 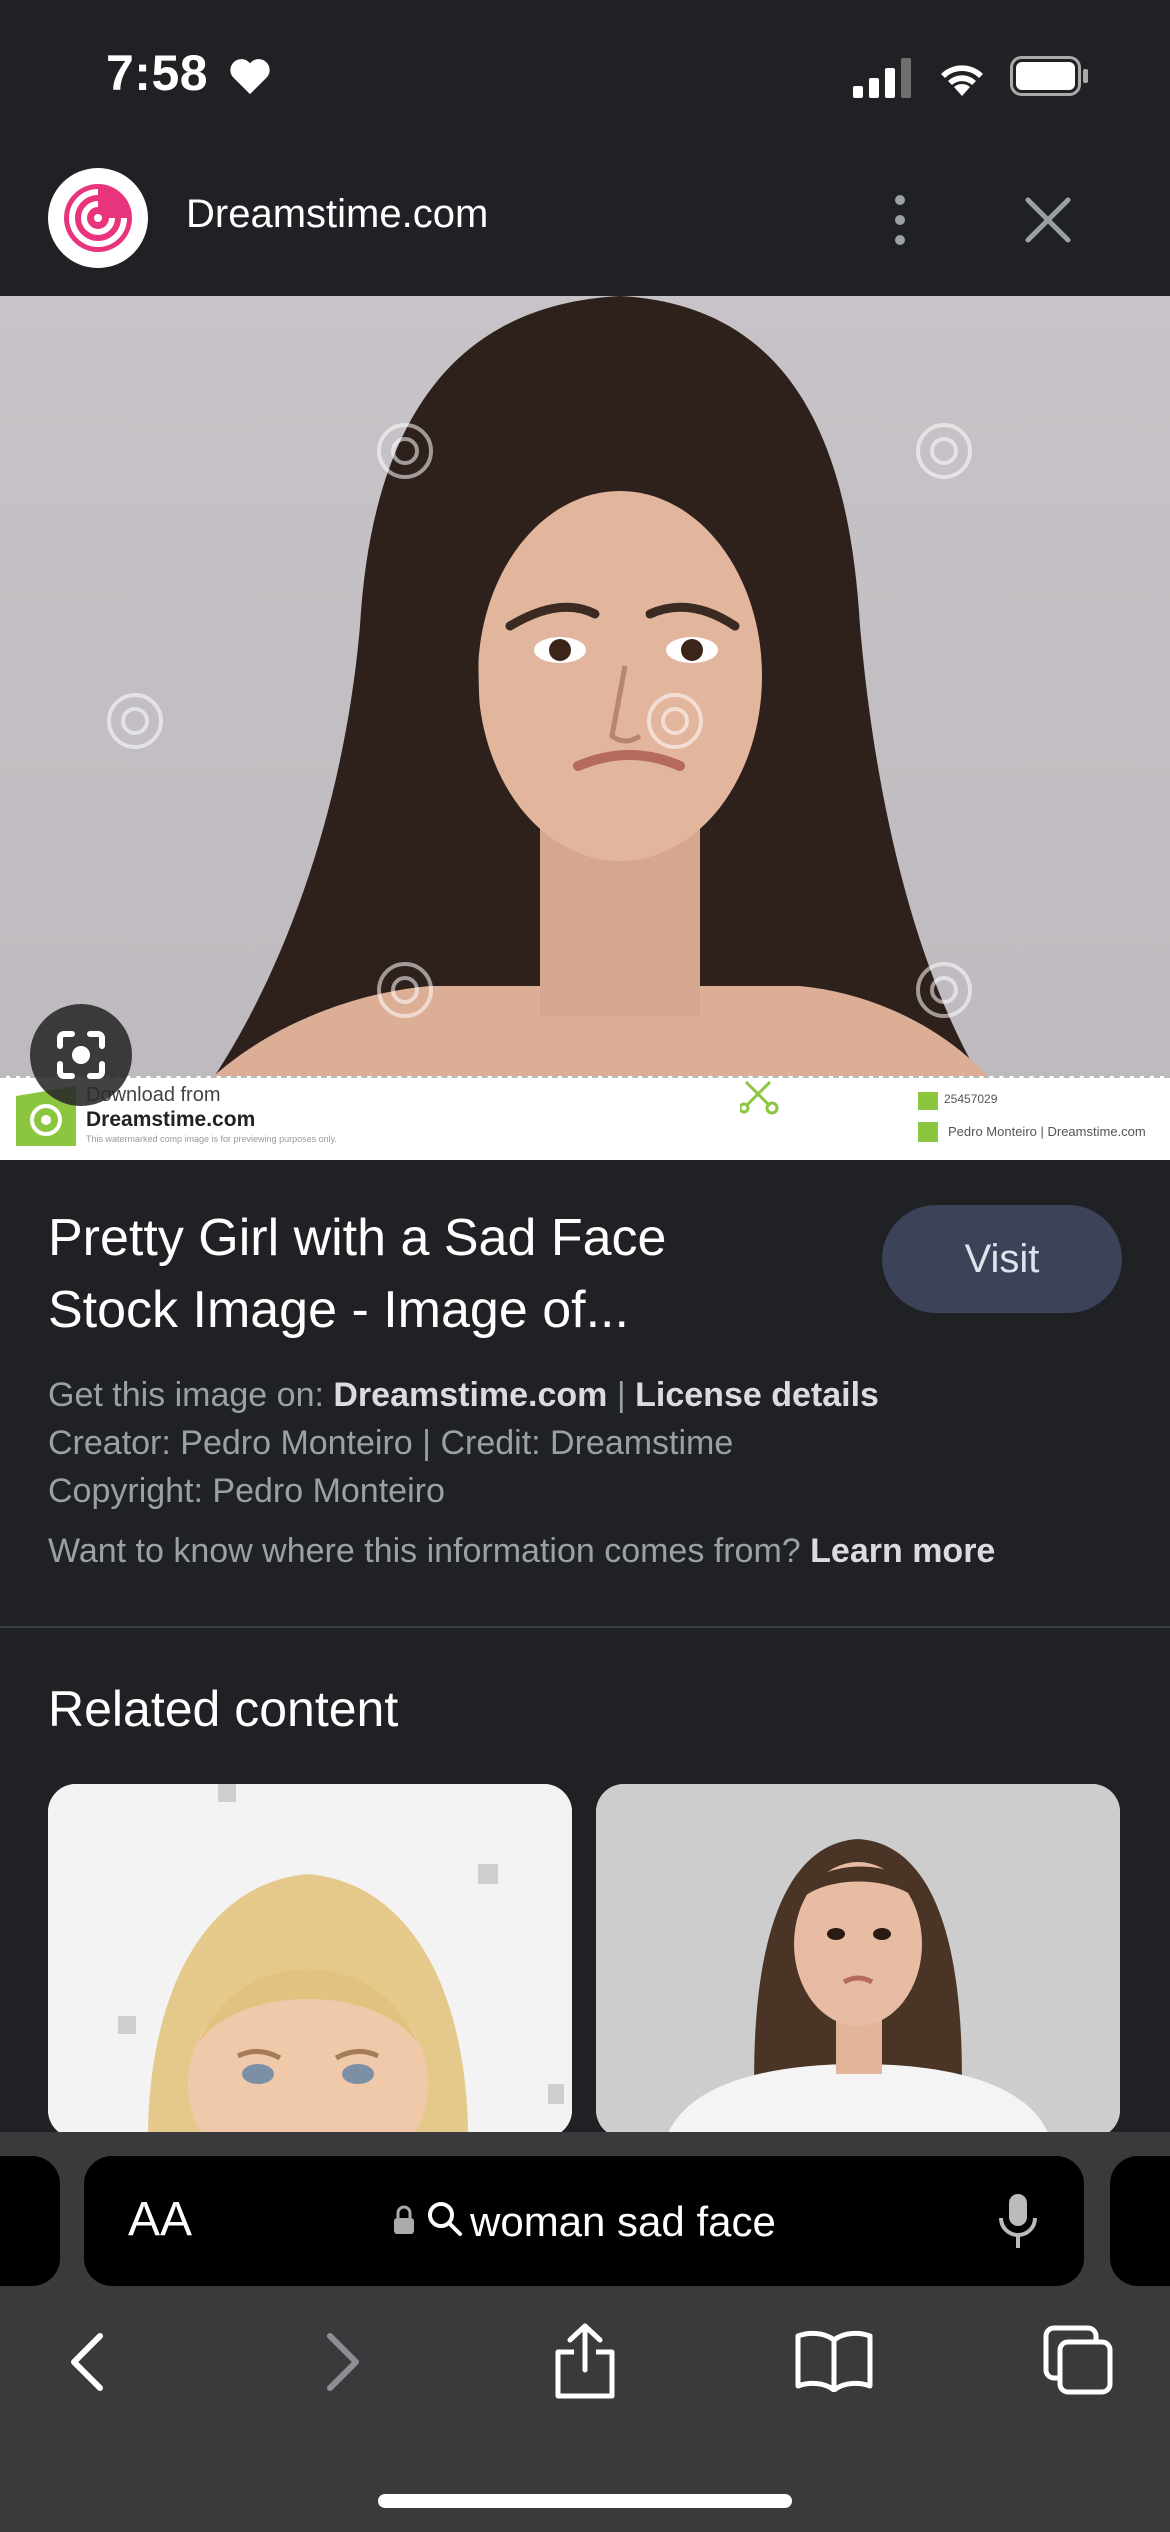 I want to click on tabs-icon, so click(x=1078, y=2360).